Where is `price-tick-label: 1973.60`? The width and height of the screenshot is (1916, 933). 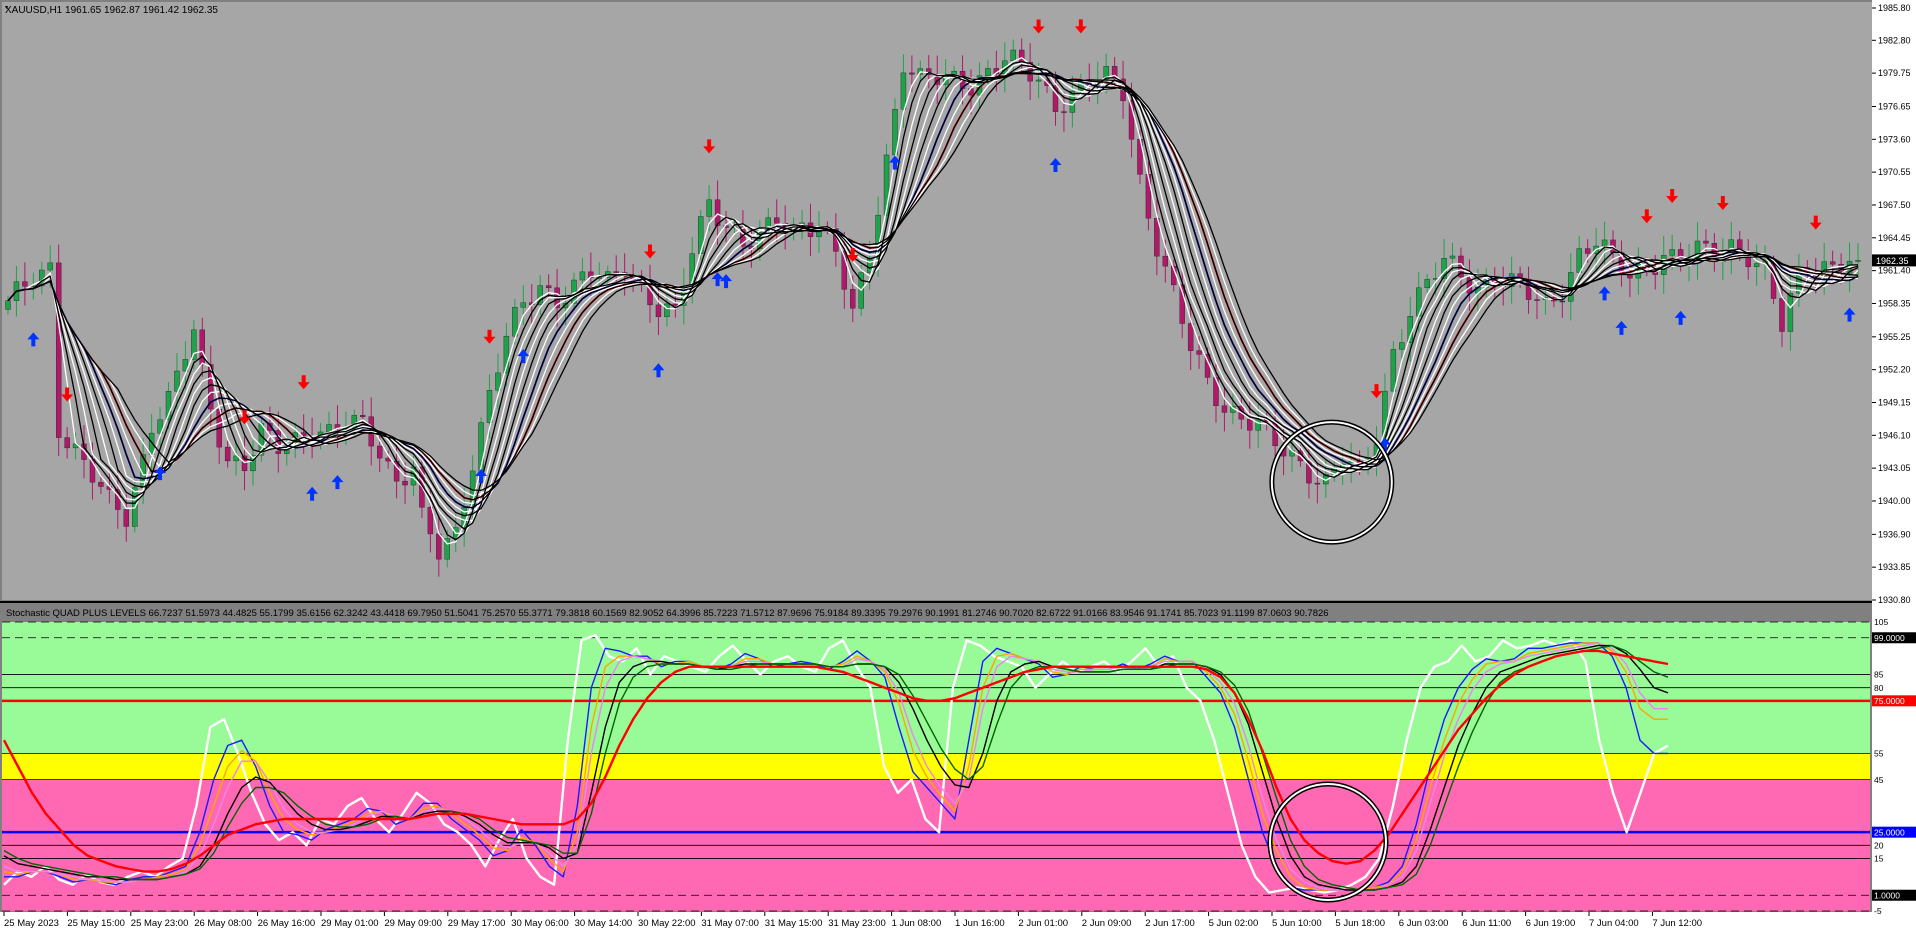
price-tick-label: 1973.60 is located at coordinates (1894, 139).